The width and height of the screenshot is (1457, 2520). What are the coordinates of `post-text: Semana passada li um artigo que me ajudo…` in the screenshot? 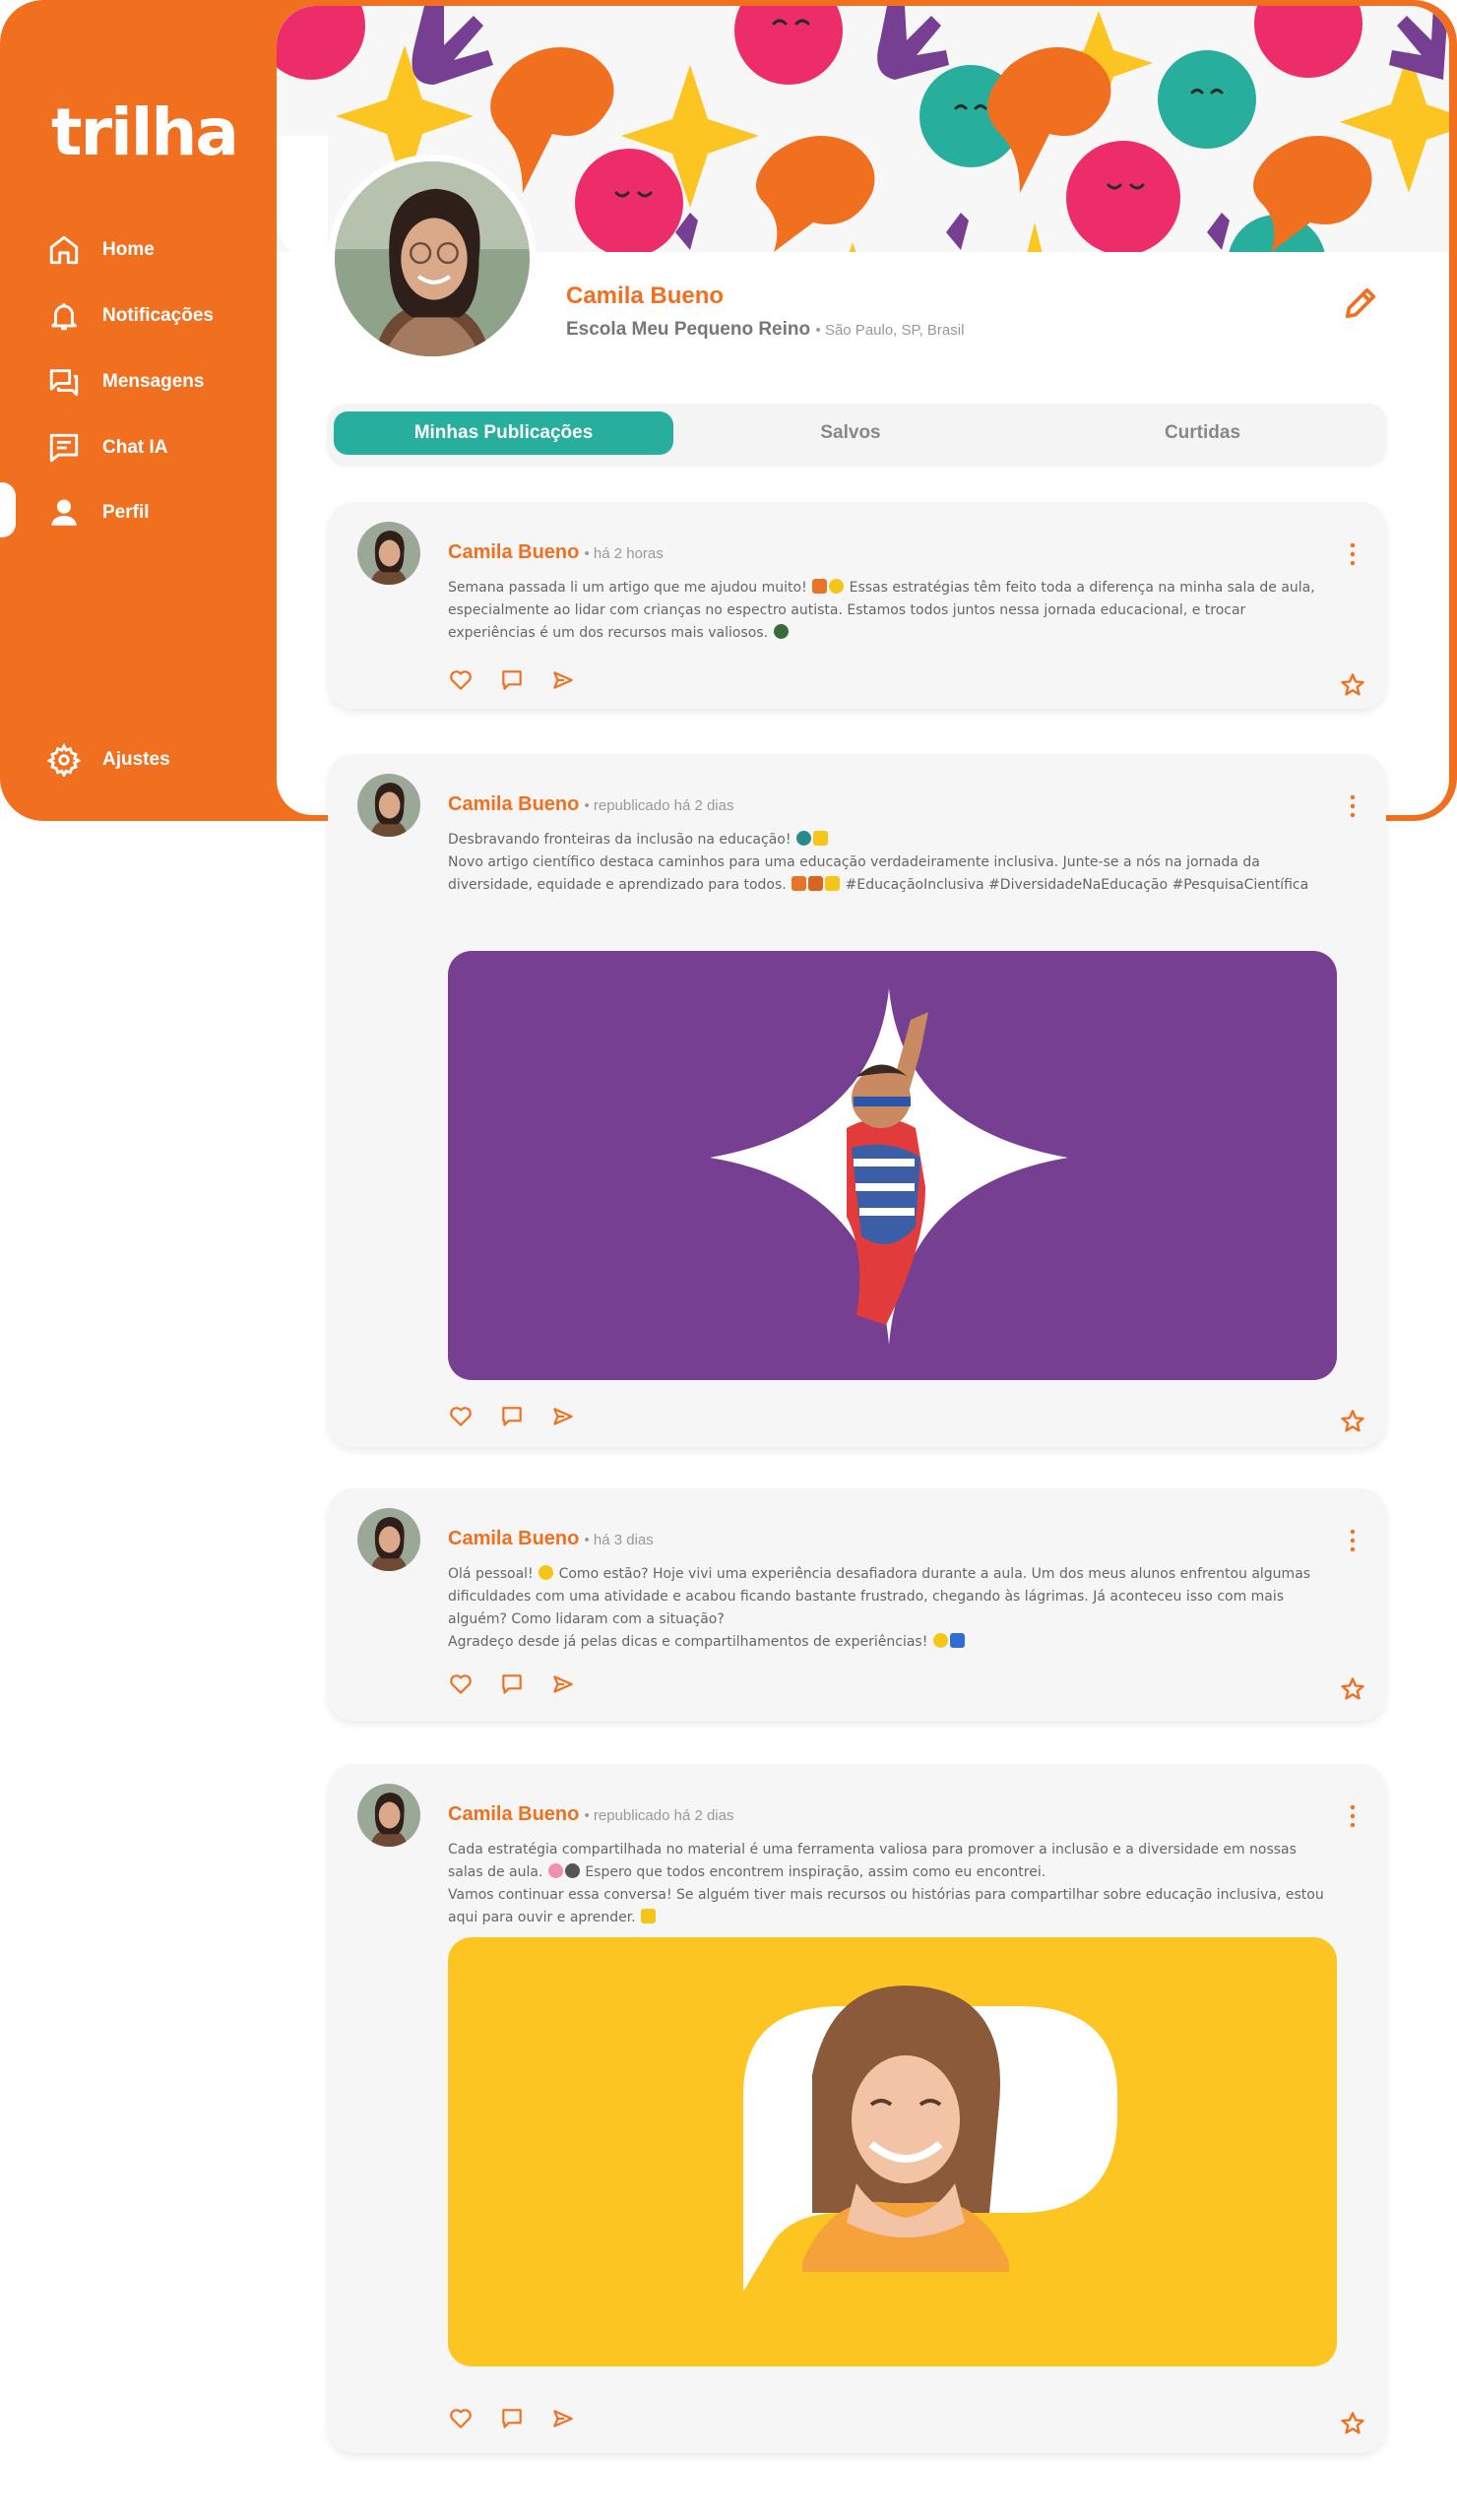 It's located at (891, 611).